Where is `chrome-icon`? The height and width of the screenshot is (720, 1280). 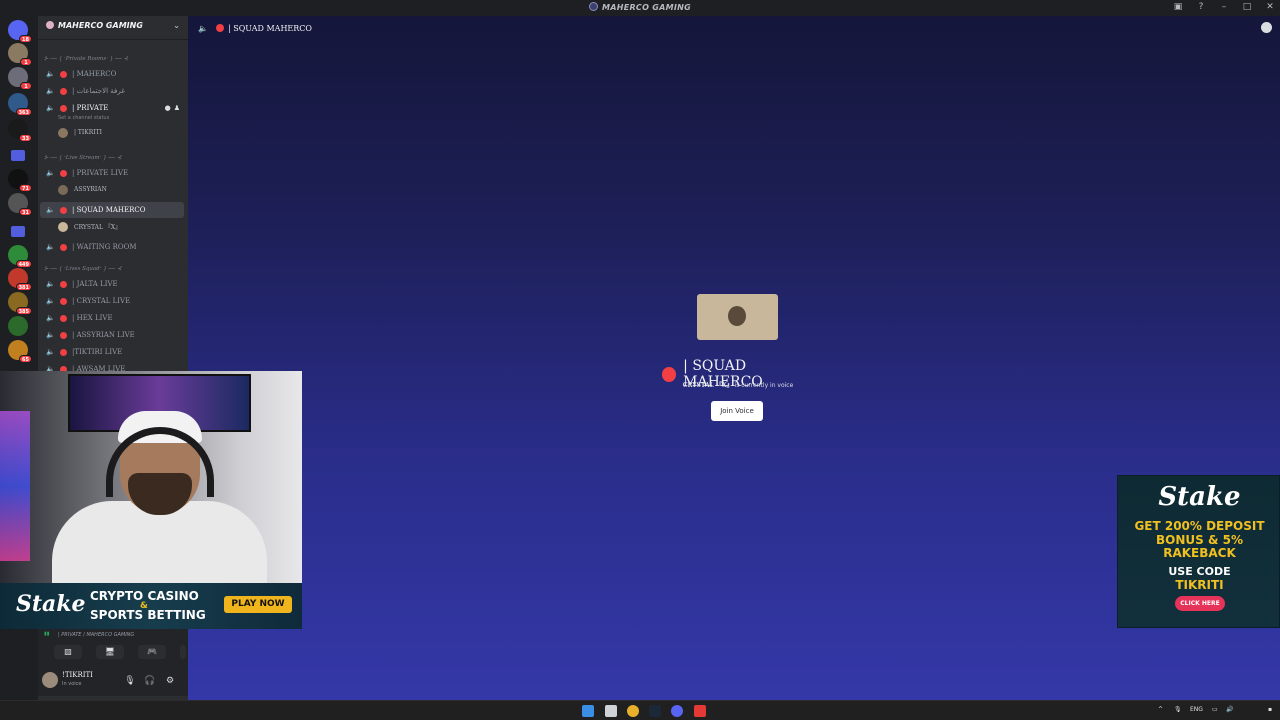 chrome-icon is located at coordinates (633, 711).